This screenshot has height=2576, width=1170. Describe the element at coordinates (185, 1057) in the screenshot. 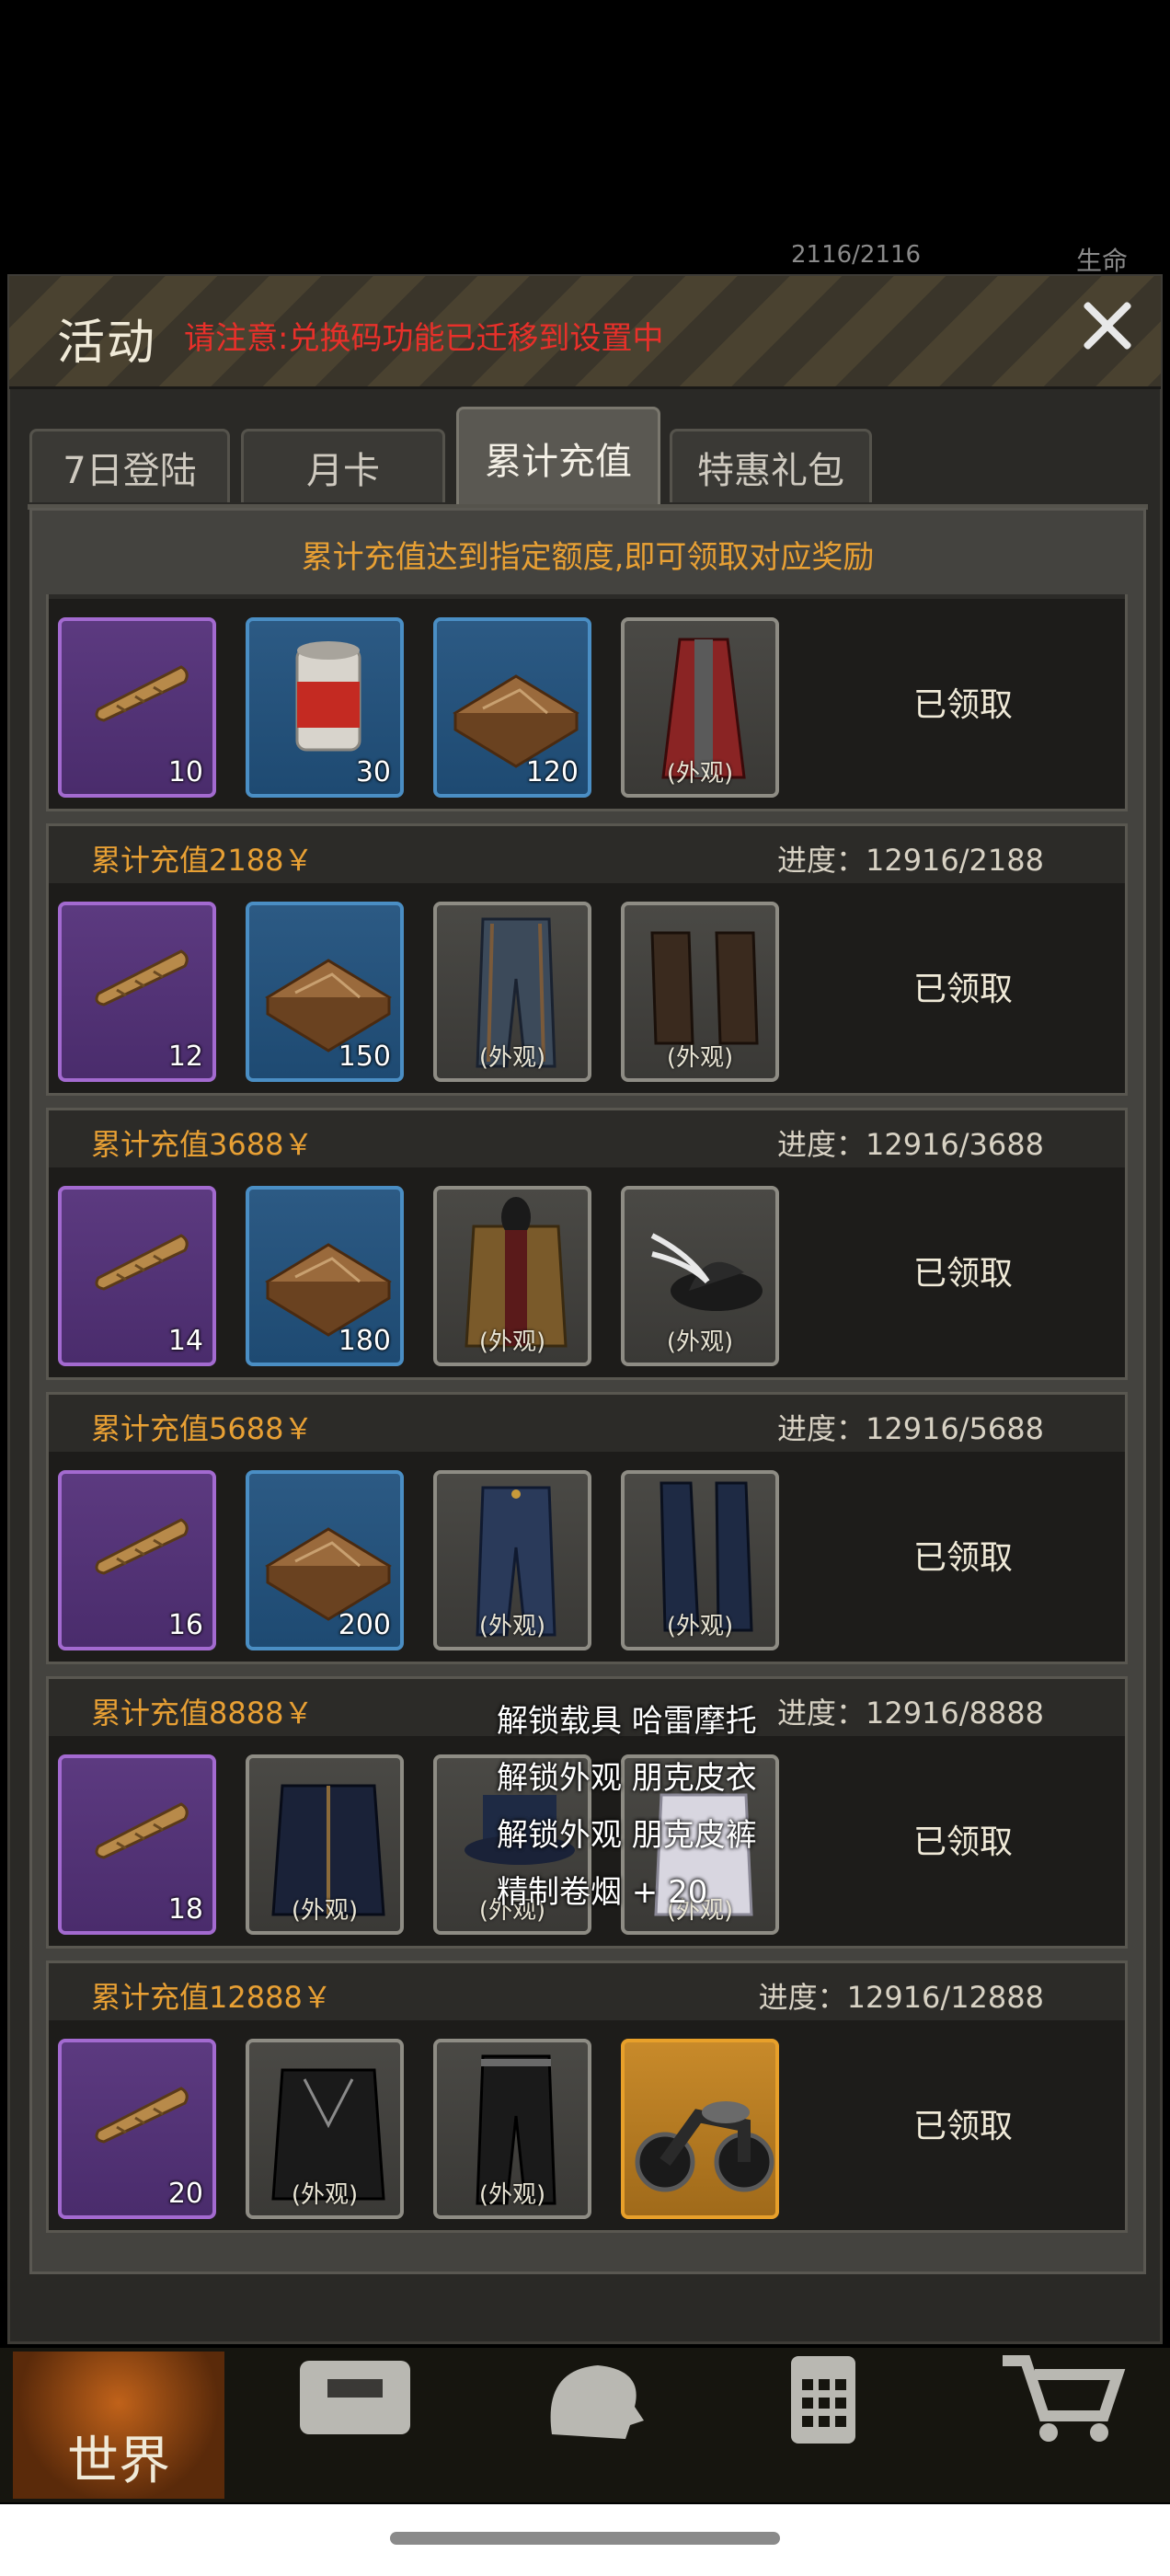

I see `item-quantity: 12` at that location.